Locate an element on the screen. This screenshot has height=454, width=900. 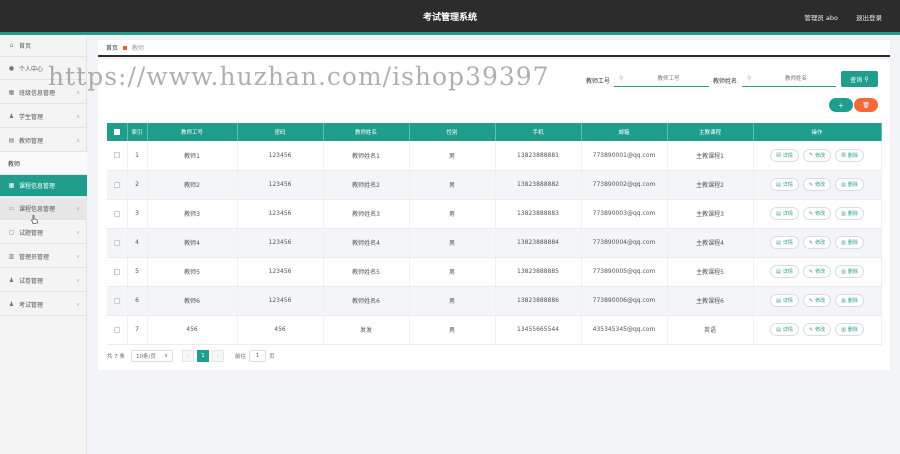
logout-link: 退出登录 is located at coordinates (869, 17).